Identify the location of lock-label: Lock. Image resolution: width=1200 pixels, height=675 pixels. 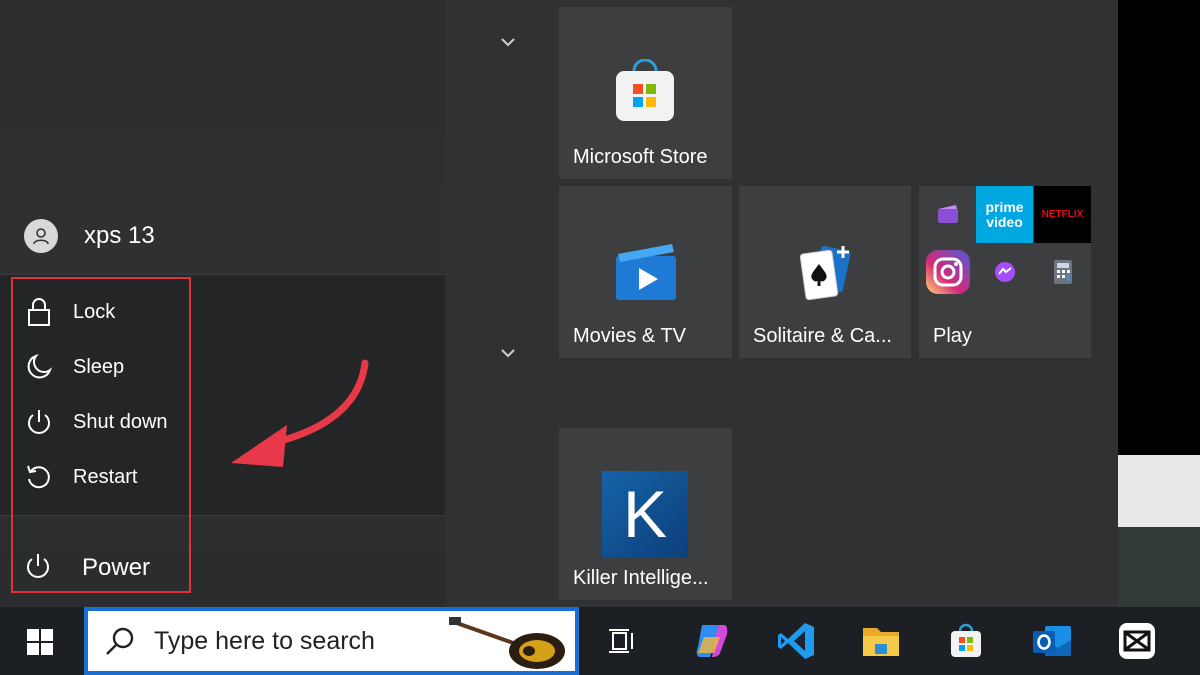
(94, 311).